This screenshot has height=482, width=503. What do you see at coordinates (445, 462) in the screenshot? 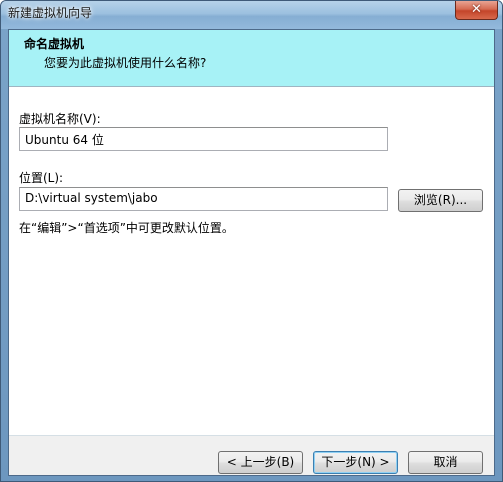
I see `cancel-button: 取消` at bounding box center [445, 462].